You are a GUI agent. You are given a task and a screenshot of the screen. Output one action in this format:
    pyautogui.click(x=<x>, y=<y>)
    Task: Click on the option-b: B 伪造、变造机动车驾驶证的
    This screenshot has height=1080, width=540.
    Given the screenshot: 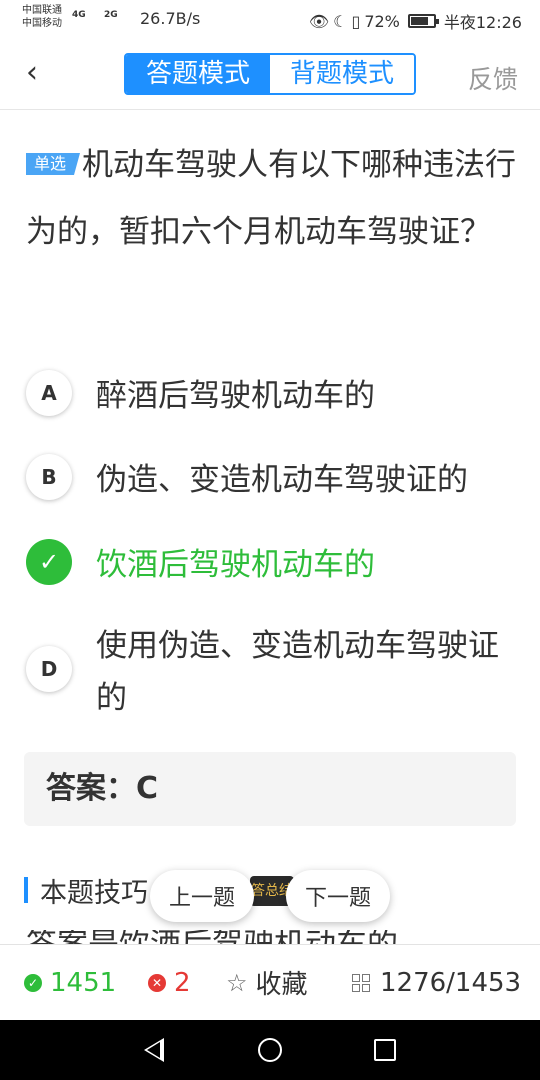 What is the action you would take?
    pyautogui.click(x=276, y=480)
    